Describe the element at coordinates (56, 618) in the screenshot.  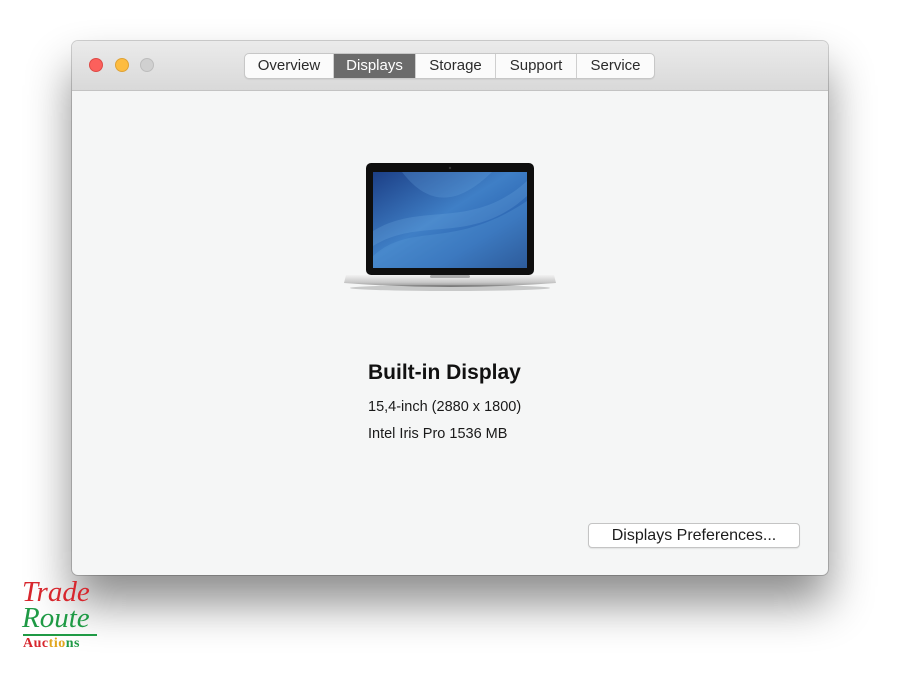
I see `watermark-route-text: Route` at that location.